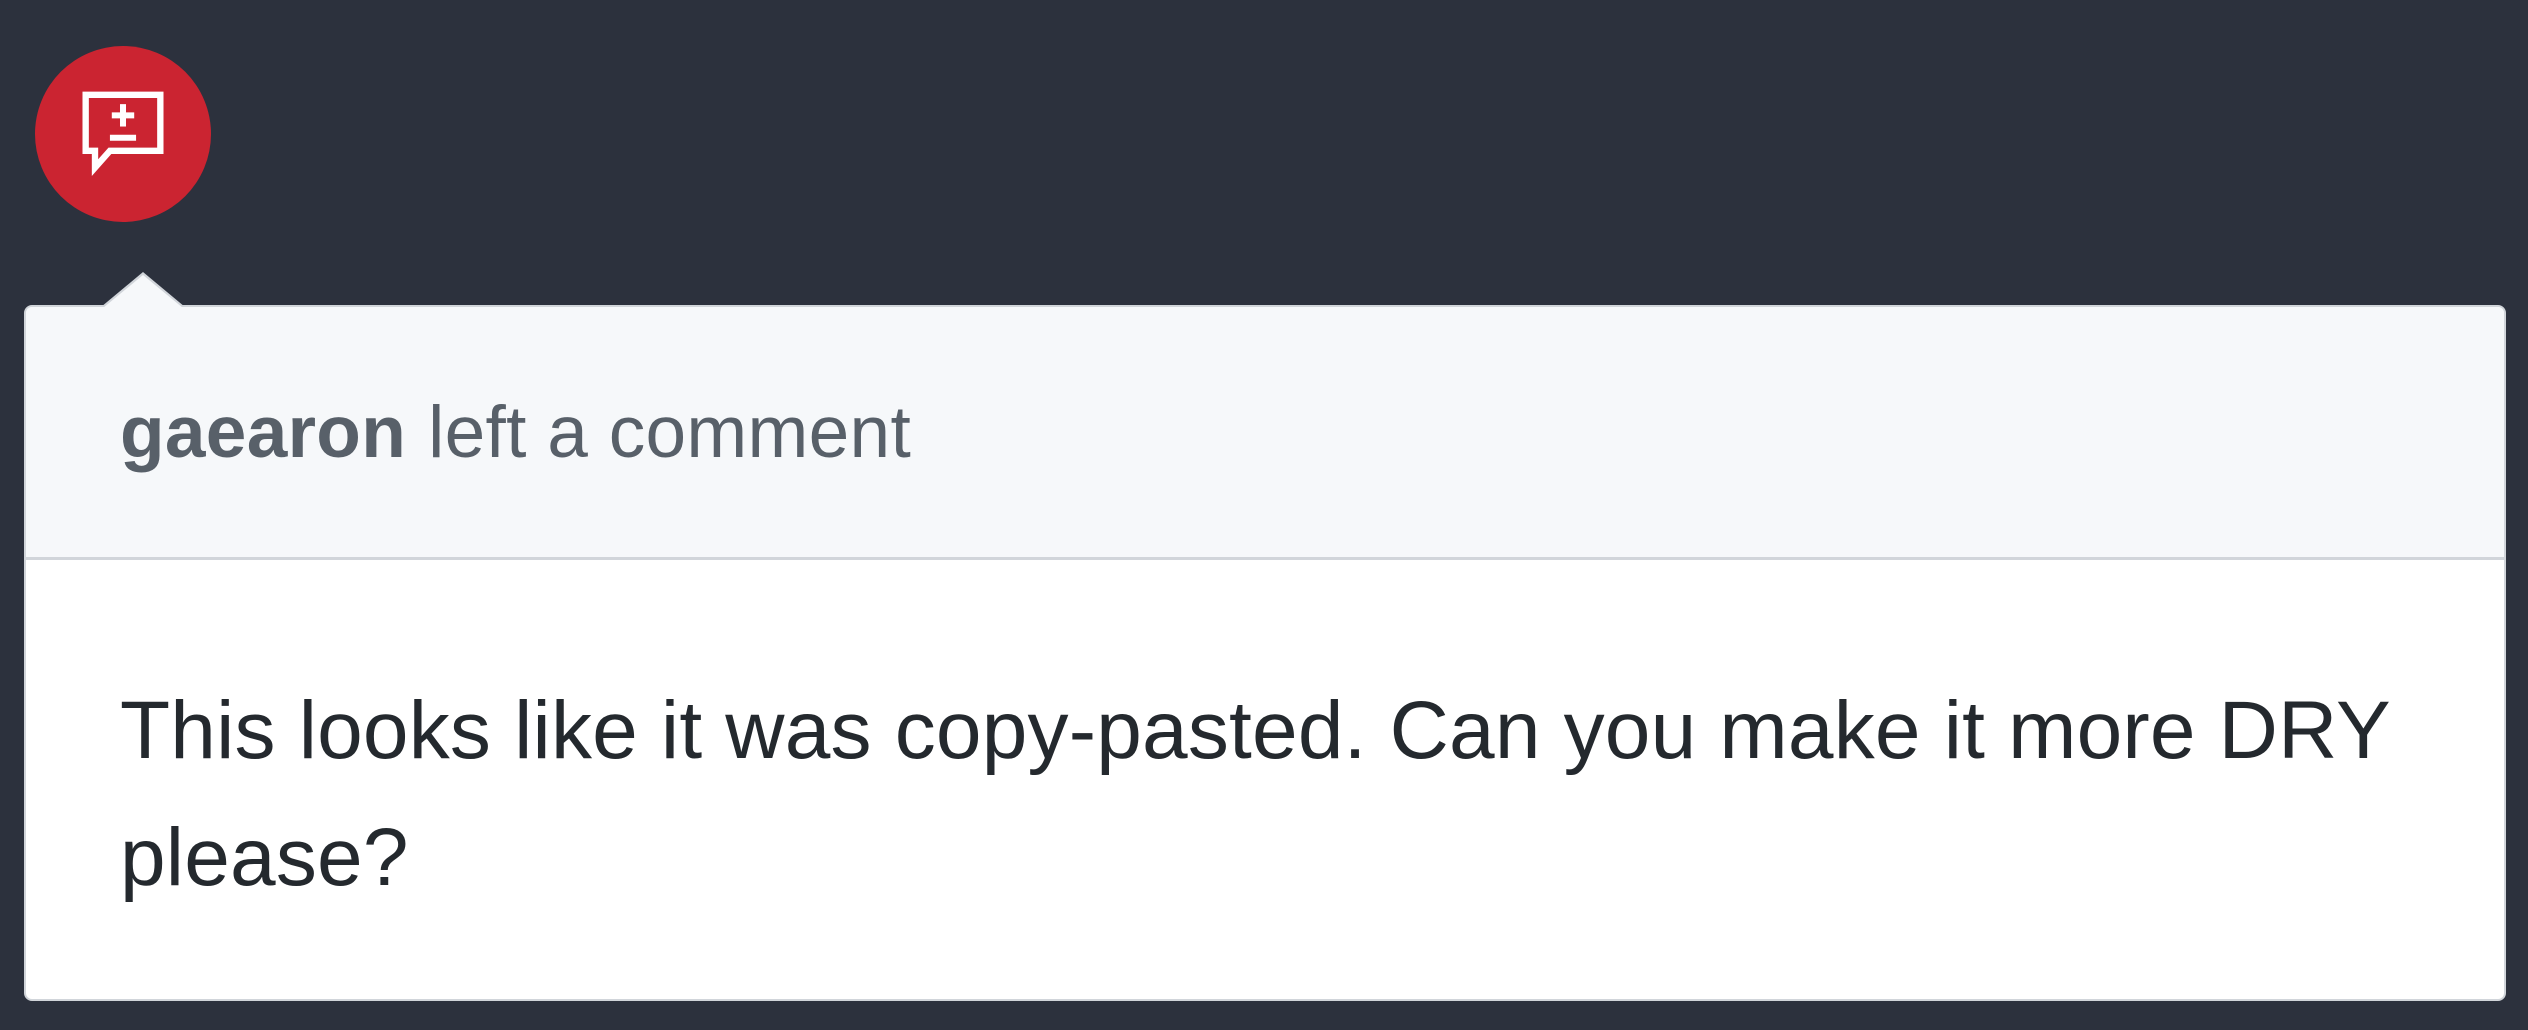 The width and height of the screenshot is (2528, 1030). What do you see at coordinates (263, 432) in the screenshot?
I see `comment-author: gaearon` at bounding box center [263, 432].